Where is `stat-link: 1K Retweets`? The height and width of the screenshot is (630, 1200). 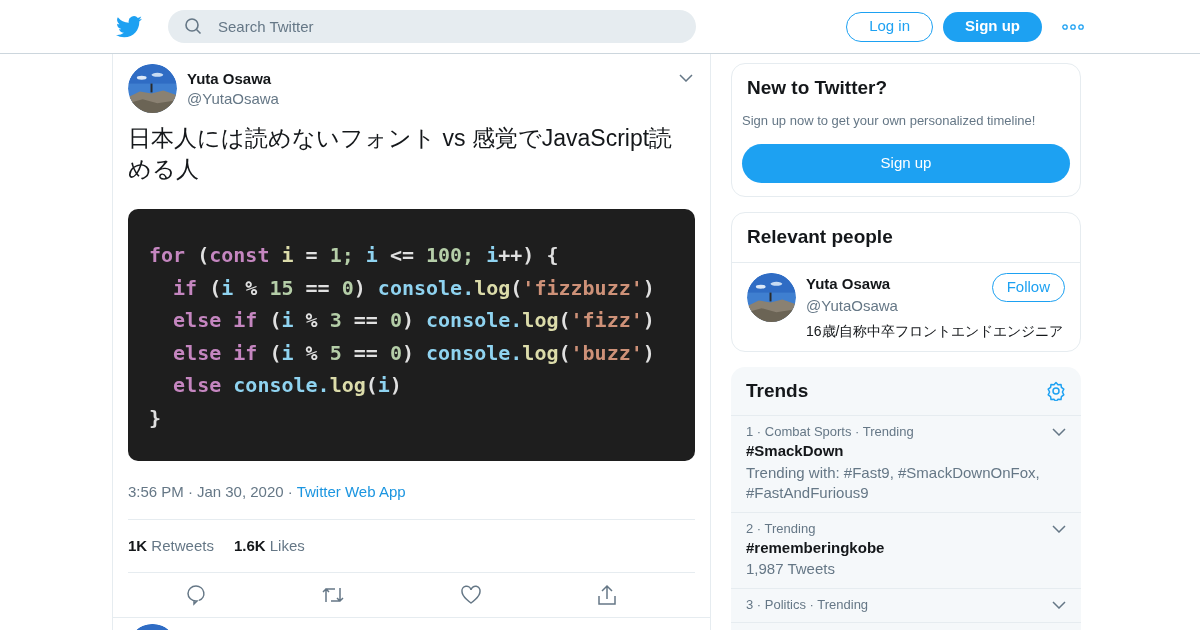
stat-link: 1K Retweets is located at coordinates (171, 545).